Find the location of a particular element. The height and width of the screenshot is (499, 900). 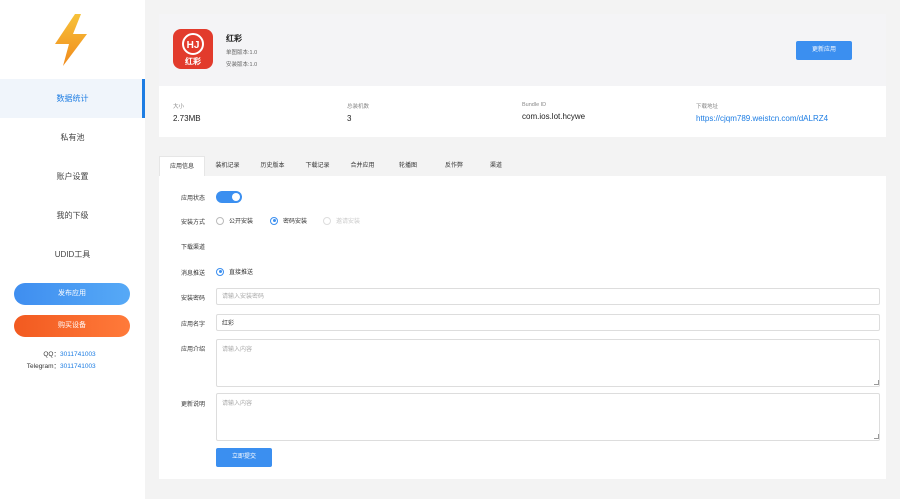

radio-label: 密码安装 is located at coordinates (295, 222).